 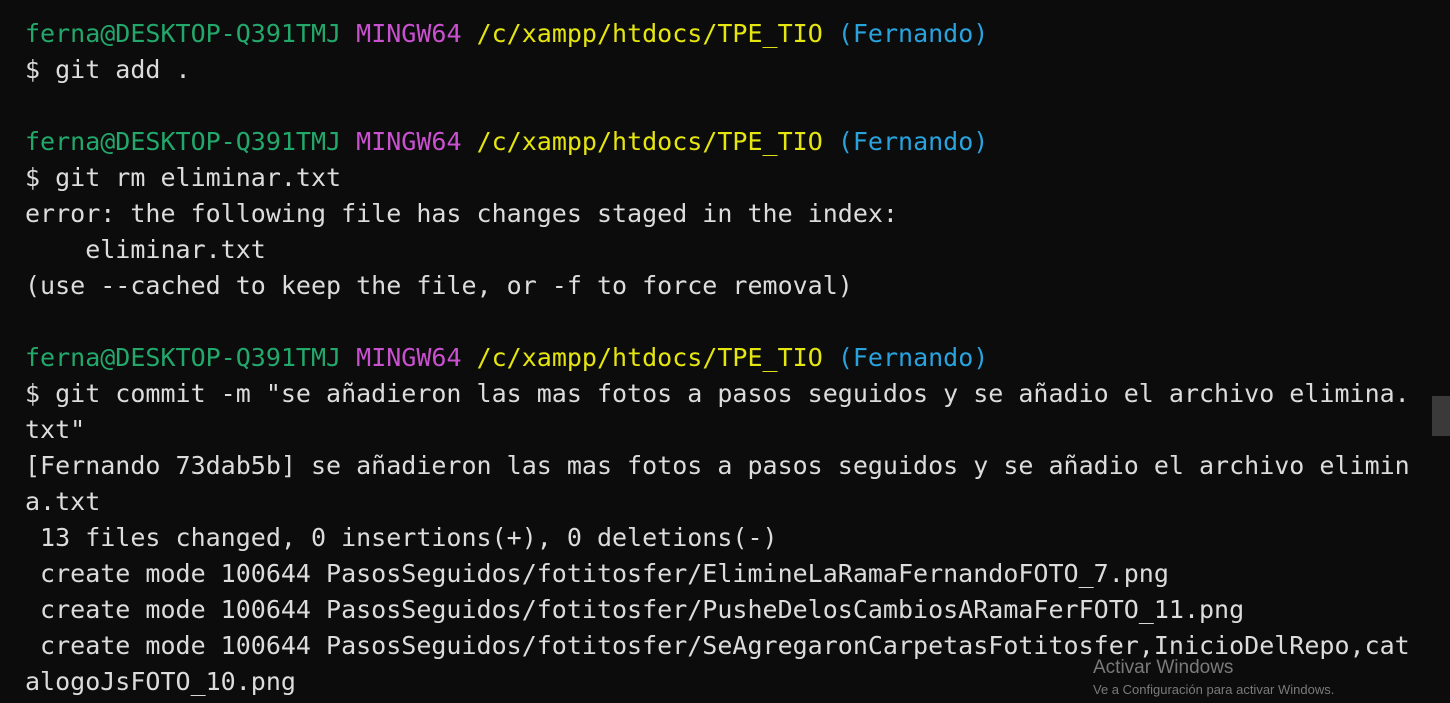 I want to click on scrollbar-thumb, so click(x=1441, y=416).